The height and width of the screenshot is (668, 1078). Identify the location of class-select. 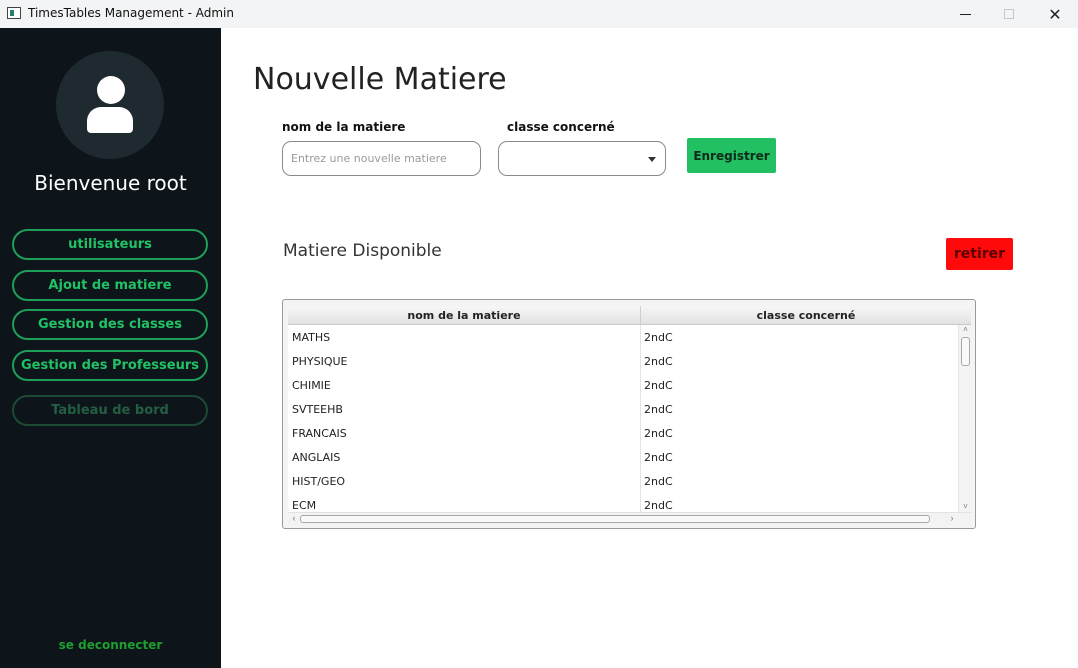
(582, 158).